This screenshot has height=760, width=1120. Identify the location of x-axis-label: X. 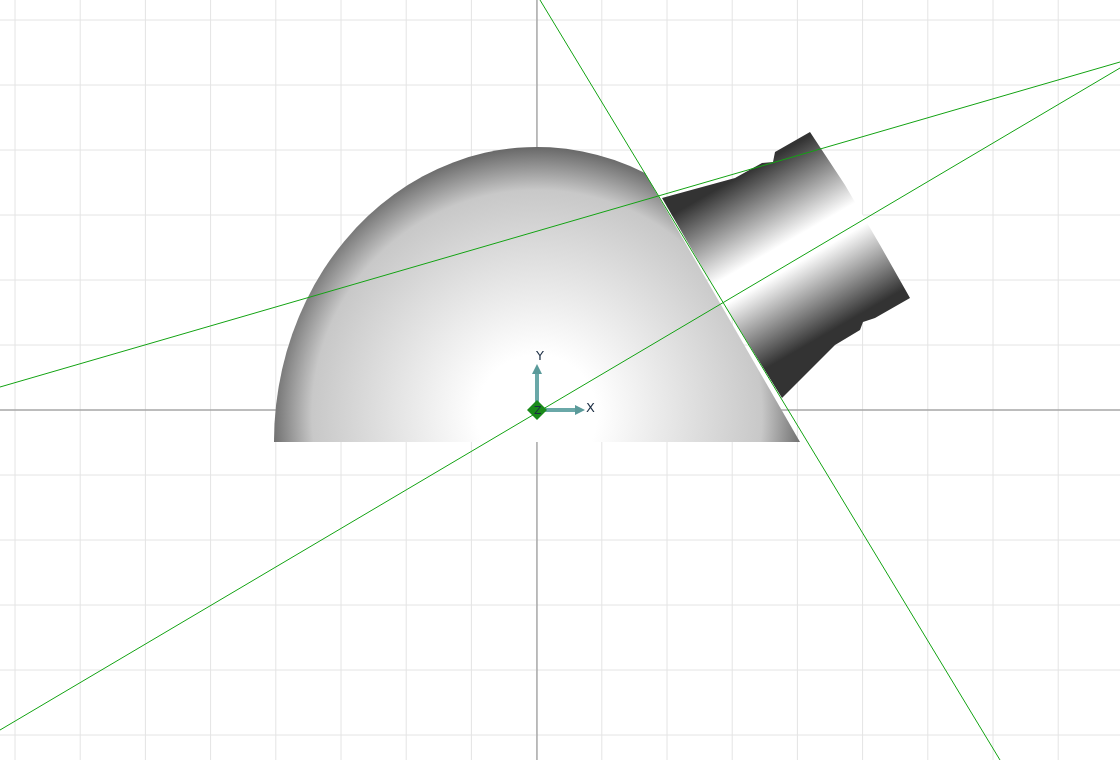
(590, 407).